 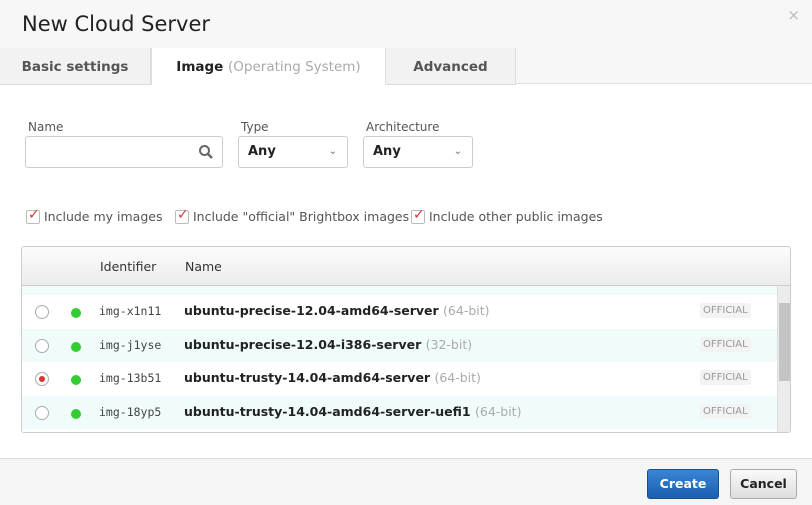 What do you see at coordinates (311, 310) in the screenshot?
I see `image-name: ubuntu-precise-12.04-amd64-server` at bounding box center [311, 310].